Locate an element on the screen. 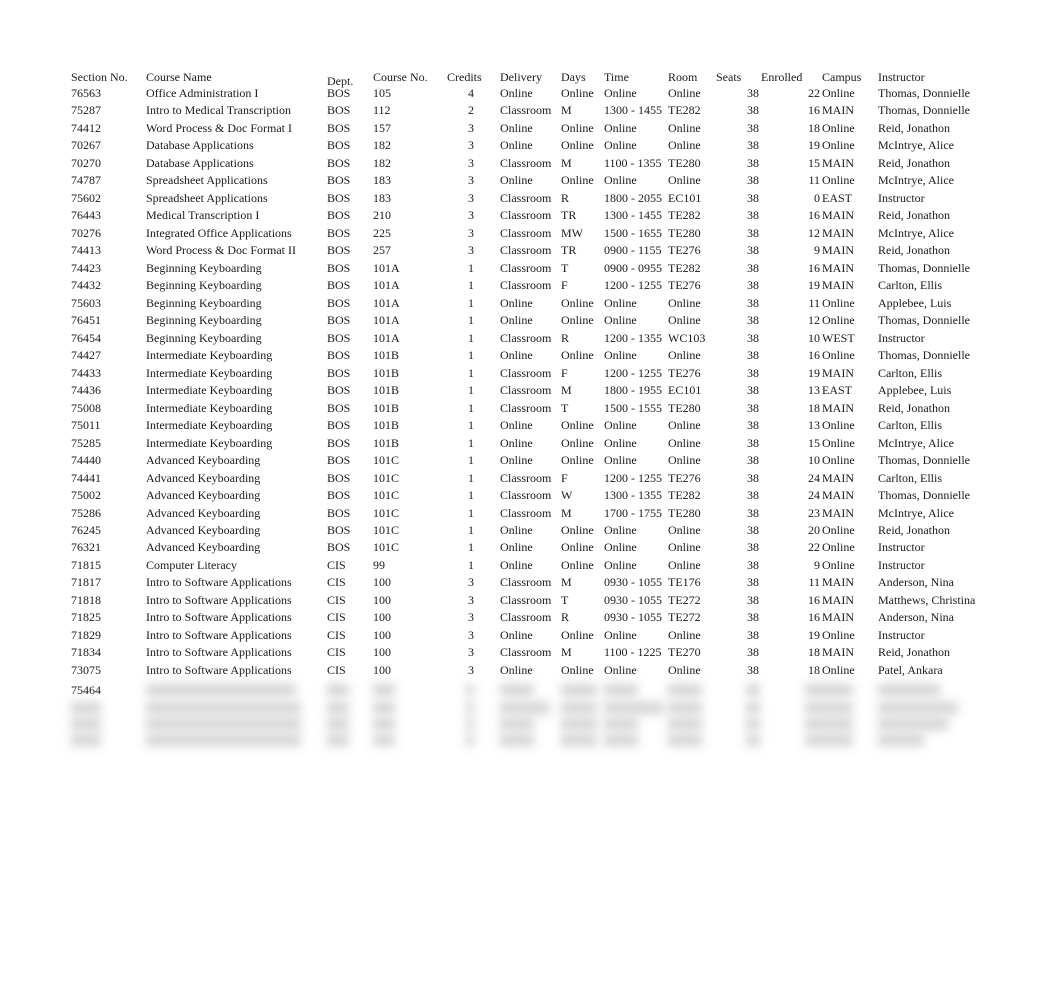 The height and width of the screenshot is (1006, 1062). cell-instructor: Anderson, Nina is located at coordinates (916, 617).